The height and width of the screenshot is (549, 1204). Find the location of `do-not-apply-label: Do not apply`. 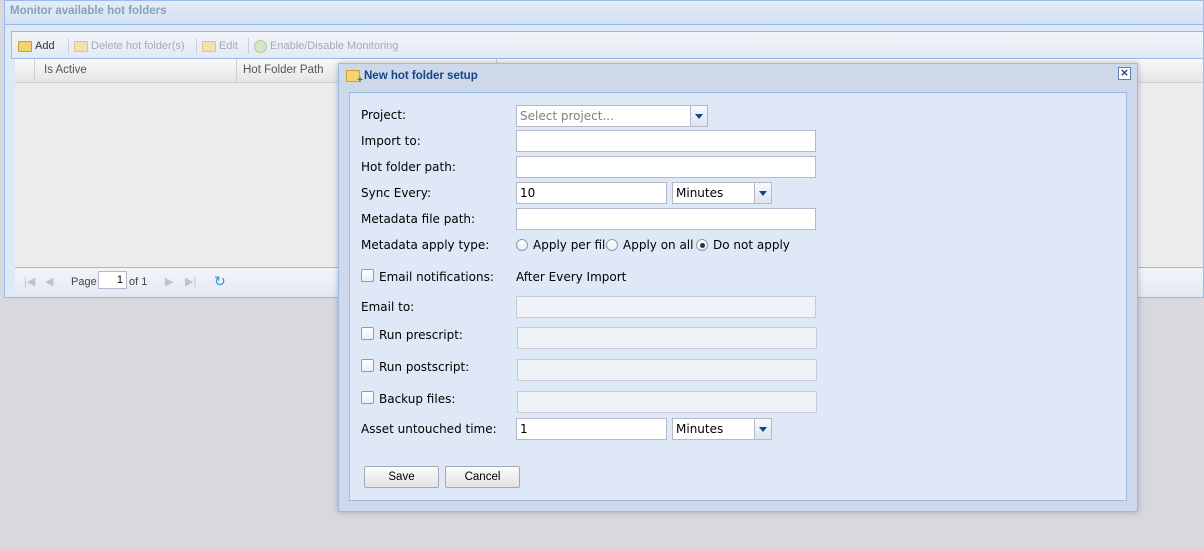

do-not-apply-label: Do not apply is located at coordinates (751, 245).